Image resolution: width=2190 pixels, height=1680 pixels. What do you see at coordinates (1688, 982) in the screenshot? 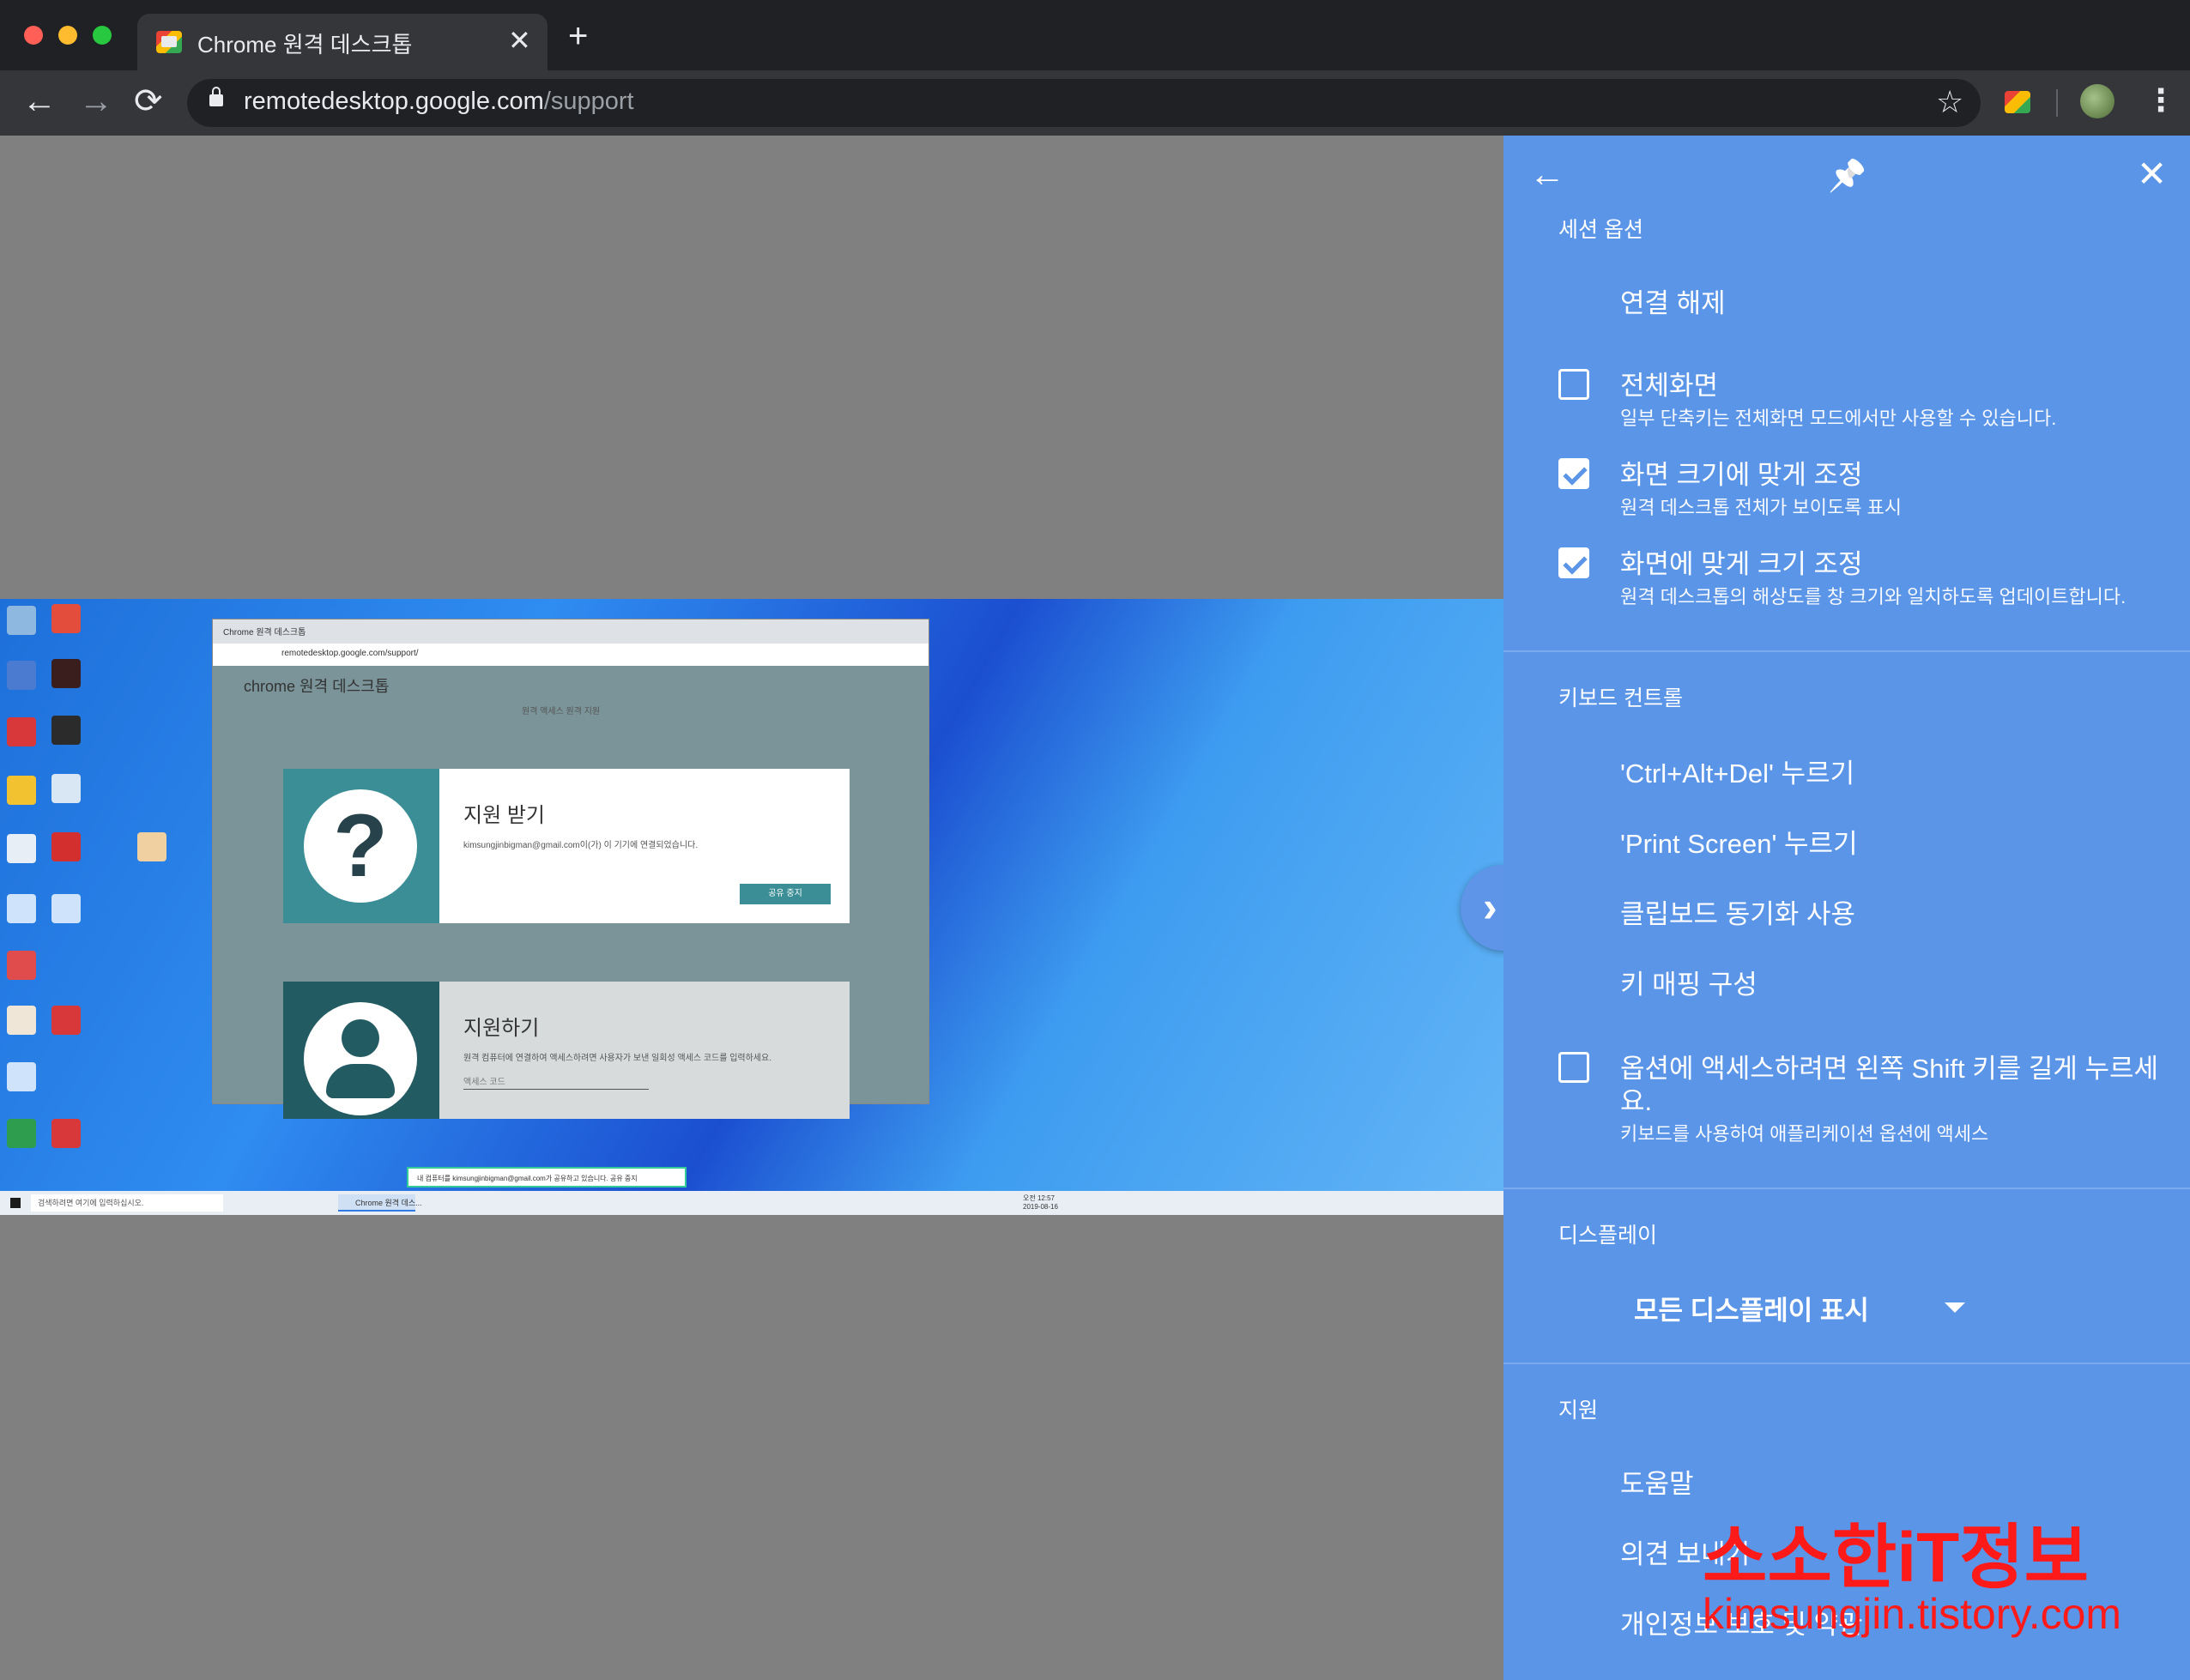
I see `key-mapping-item: 키 매핑 구성` at bounding box center [1688, 982].